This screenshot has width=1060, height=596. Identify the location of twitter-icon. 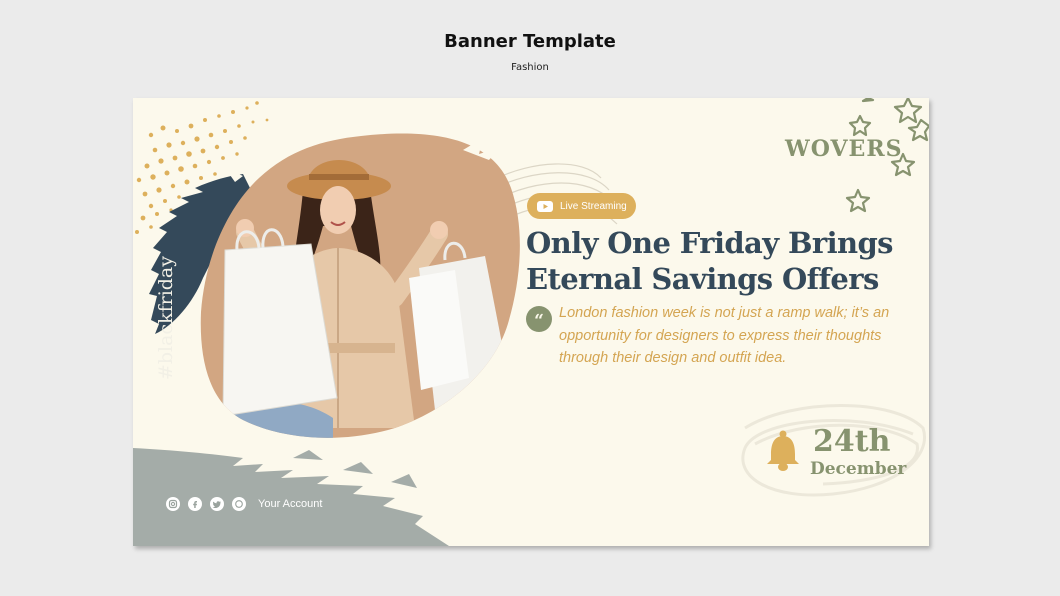
(217, 504).